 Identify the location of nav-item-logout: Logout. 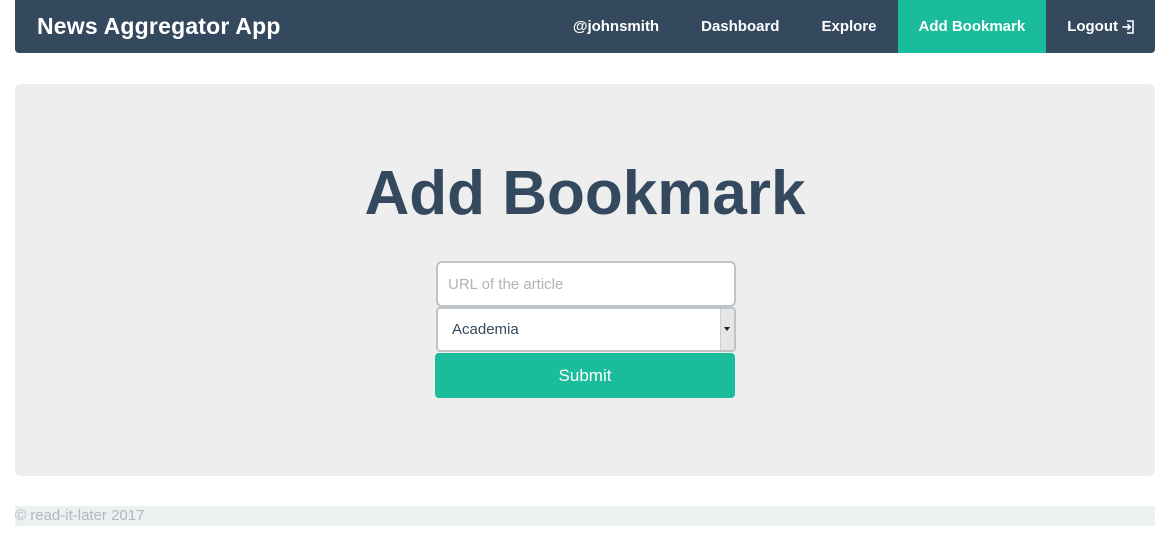
(1100, 26).